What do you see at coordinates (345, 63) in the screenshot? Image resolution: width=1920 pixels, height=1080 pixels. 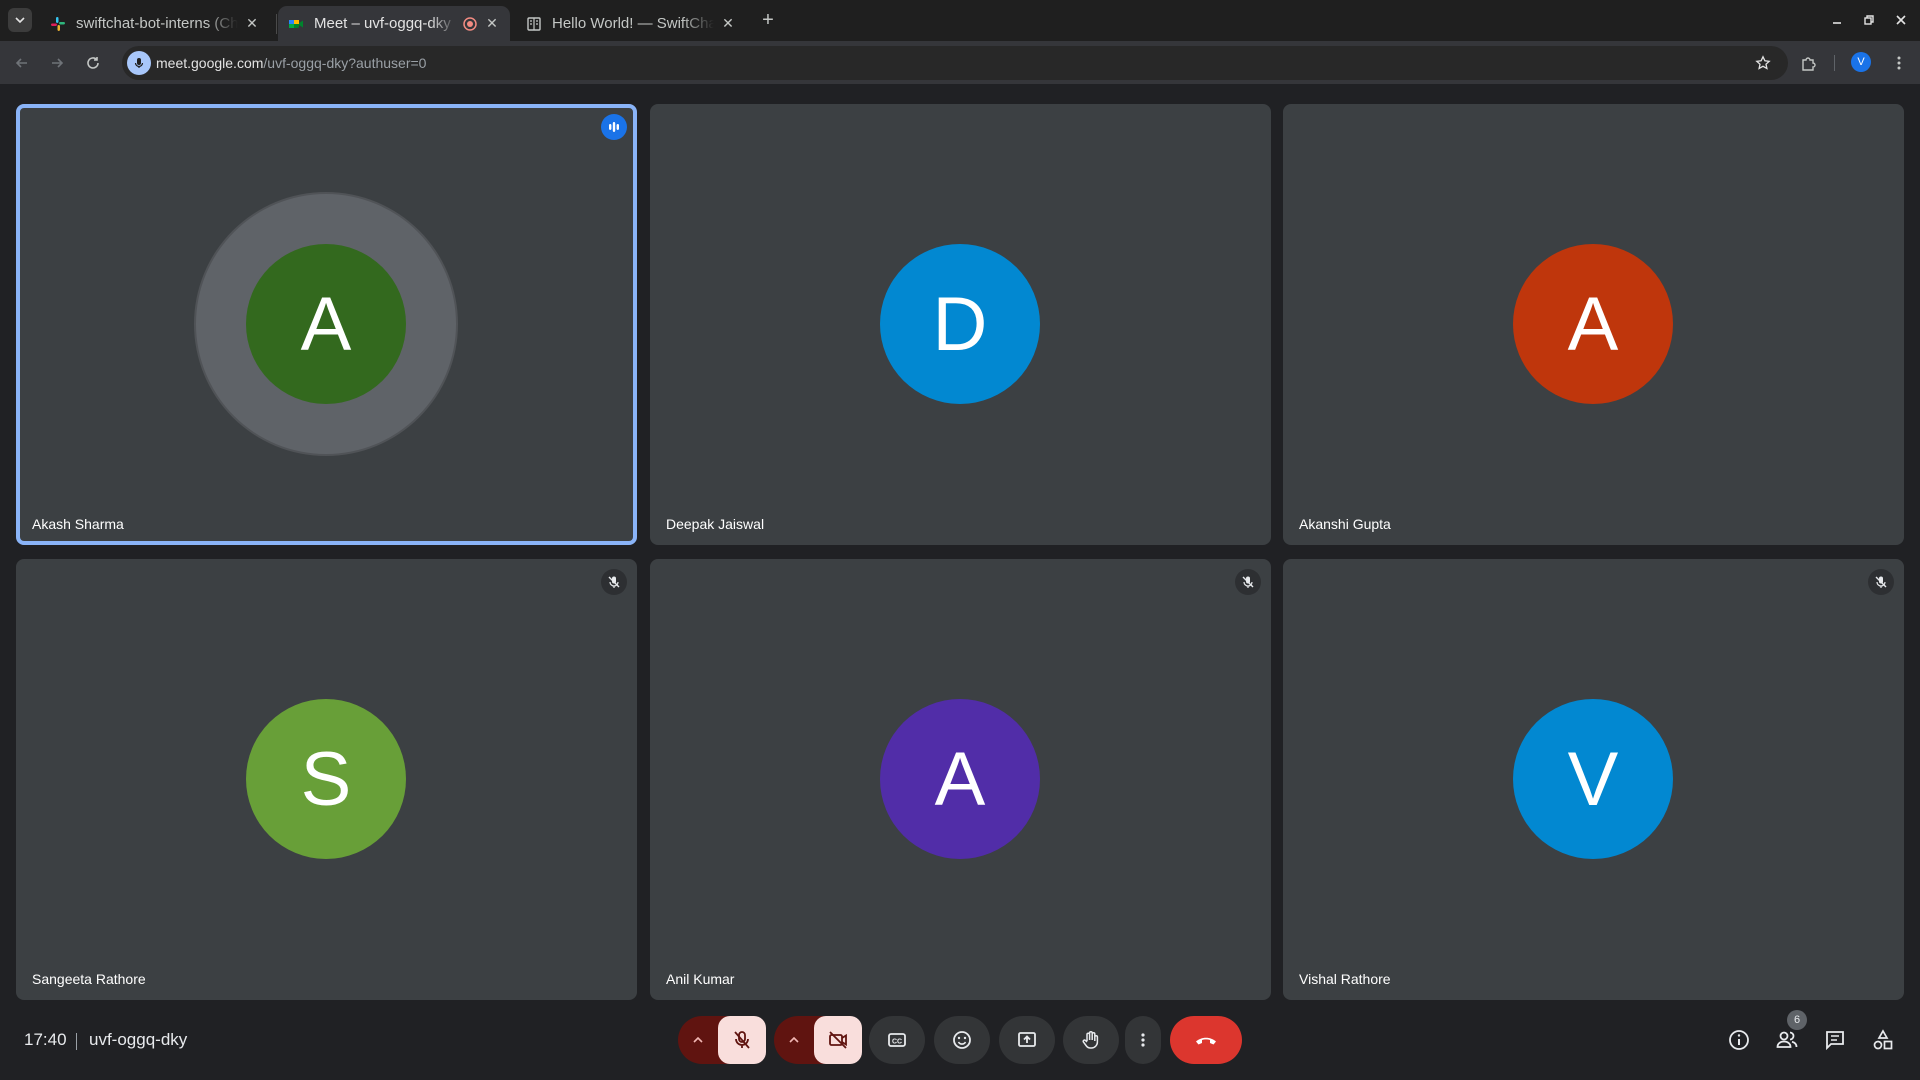 I see `url-path: /uvf-oggq-dky?authuser=0` at bounding box center [345, 63].